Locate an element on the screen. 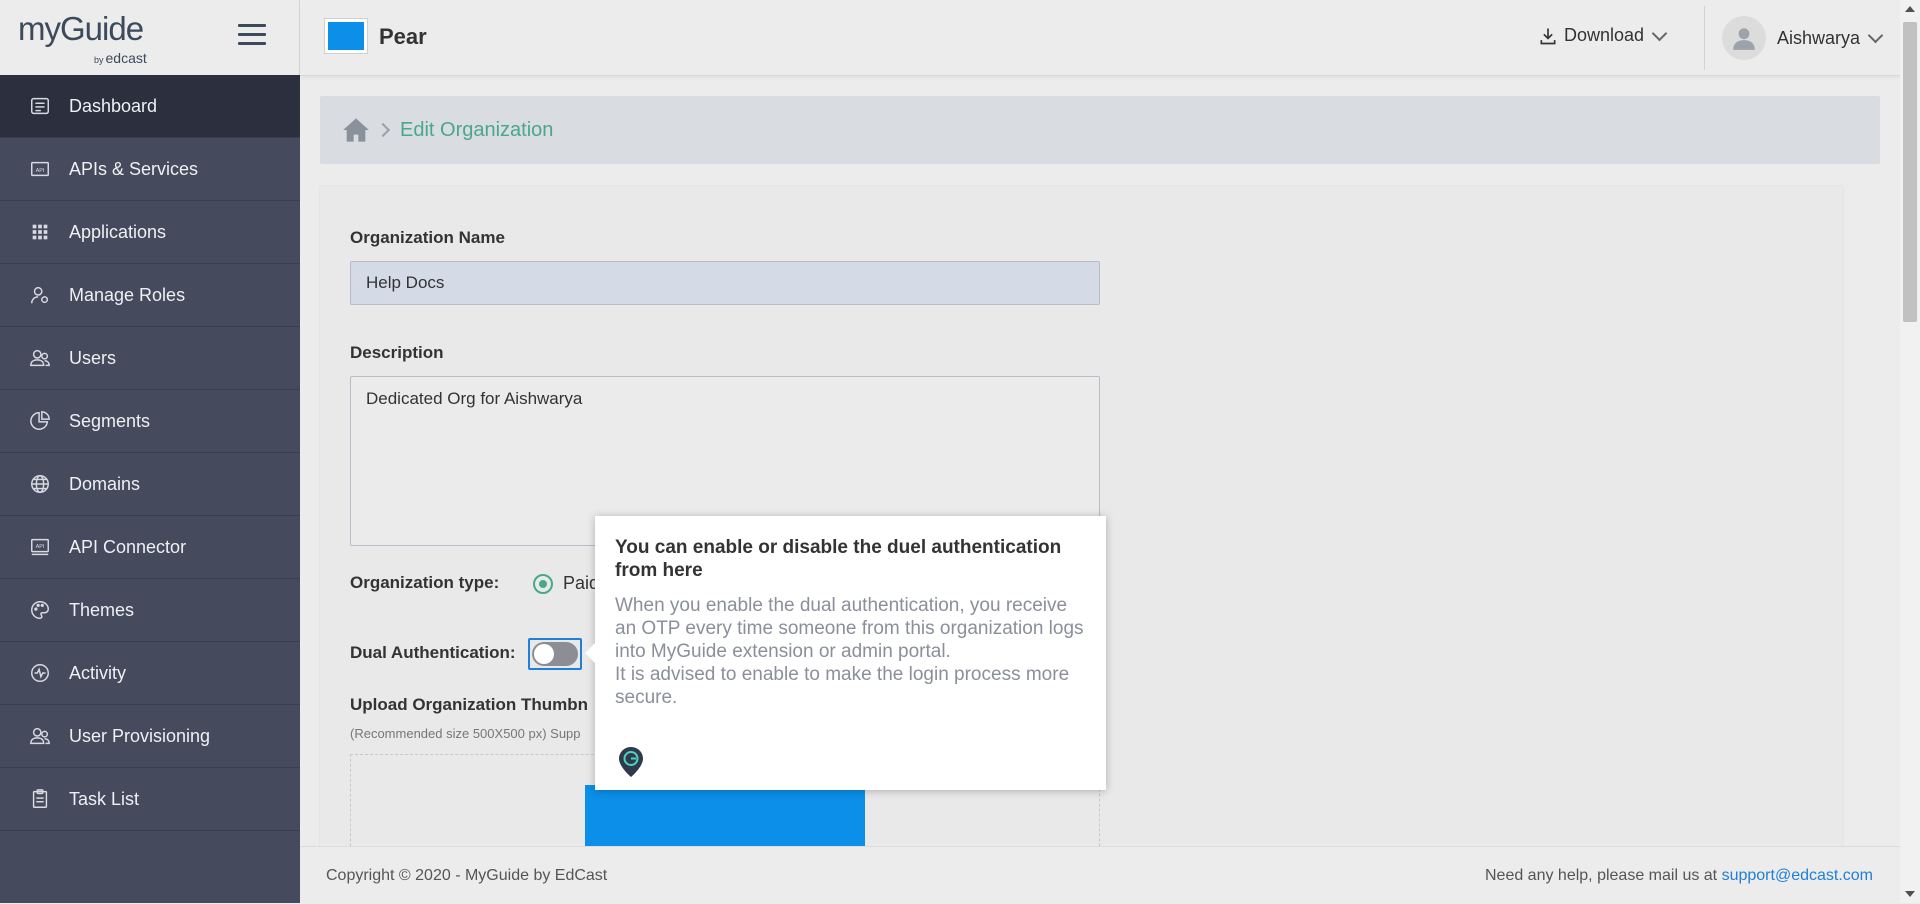 The height and width of the screenshot is (904, 1920). logo-by: by edcast is located at coordinates (120, 58).